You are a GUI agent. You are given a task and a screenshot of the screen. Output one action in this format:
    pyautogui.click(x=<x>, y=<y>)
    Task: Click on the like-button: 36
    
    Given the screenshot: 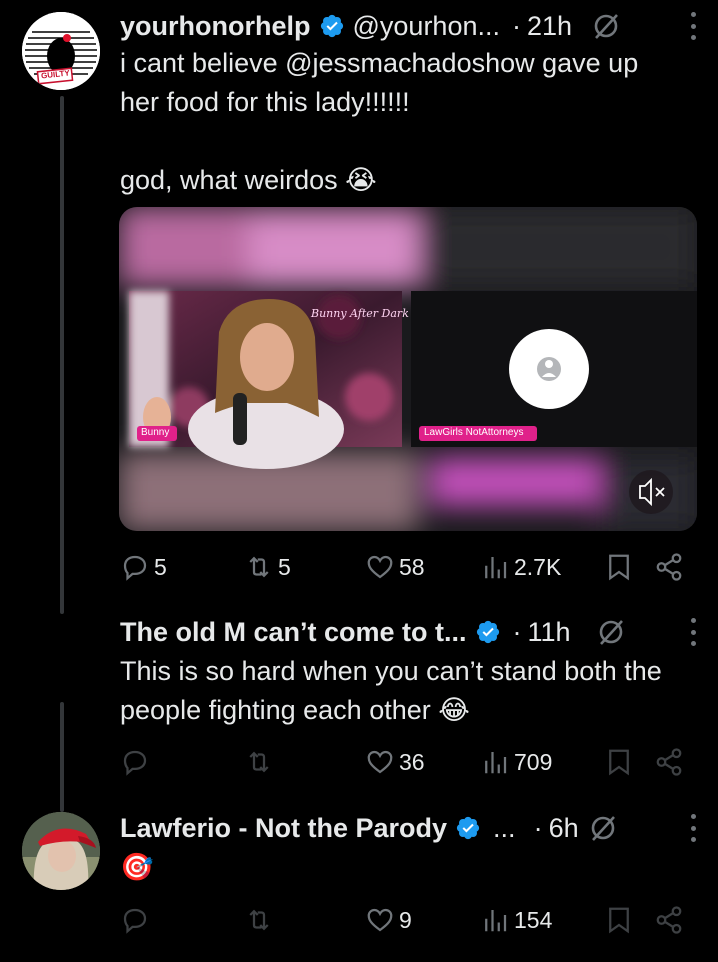 What is the action you would take?
    pyautogui.click(x=395, y=762)
    